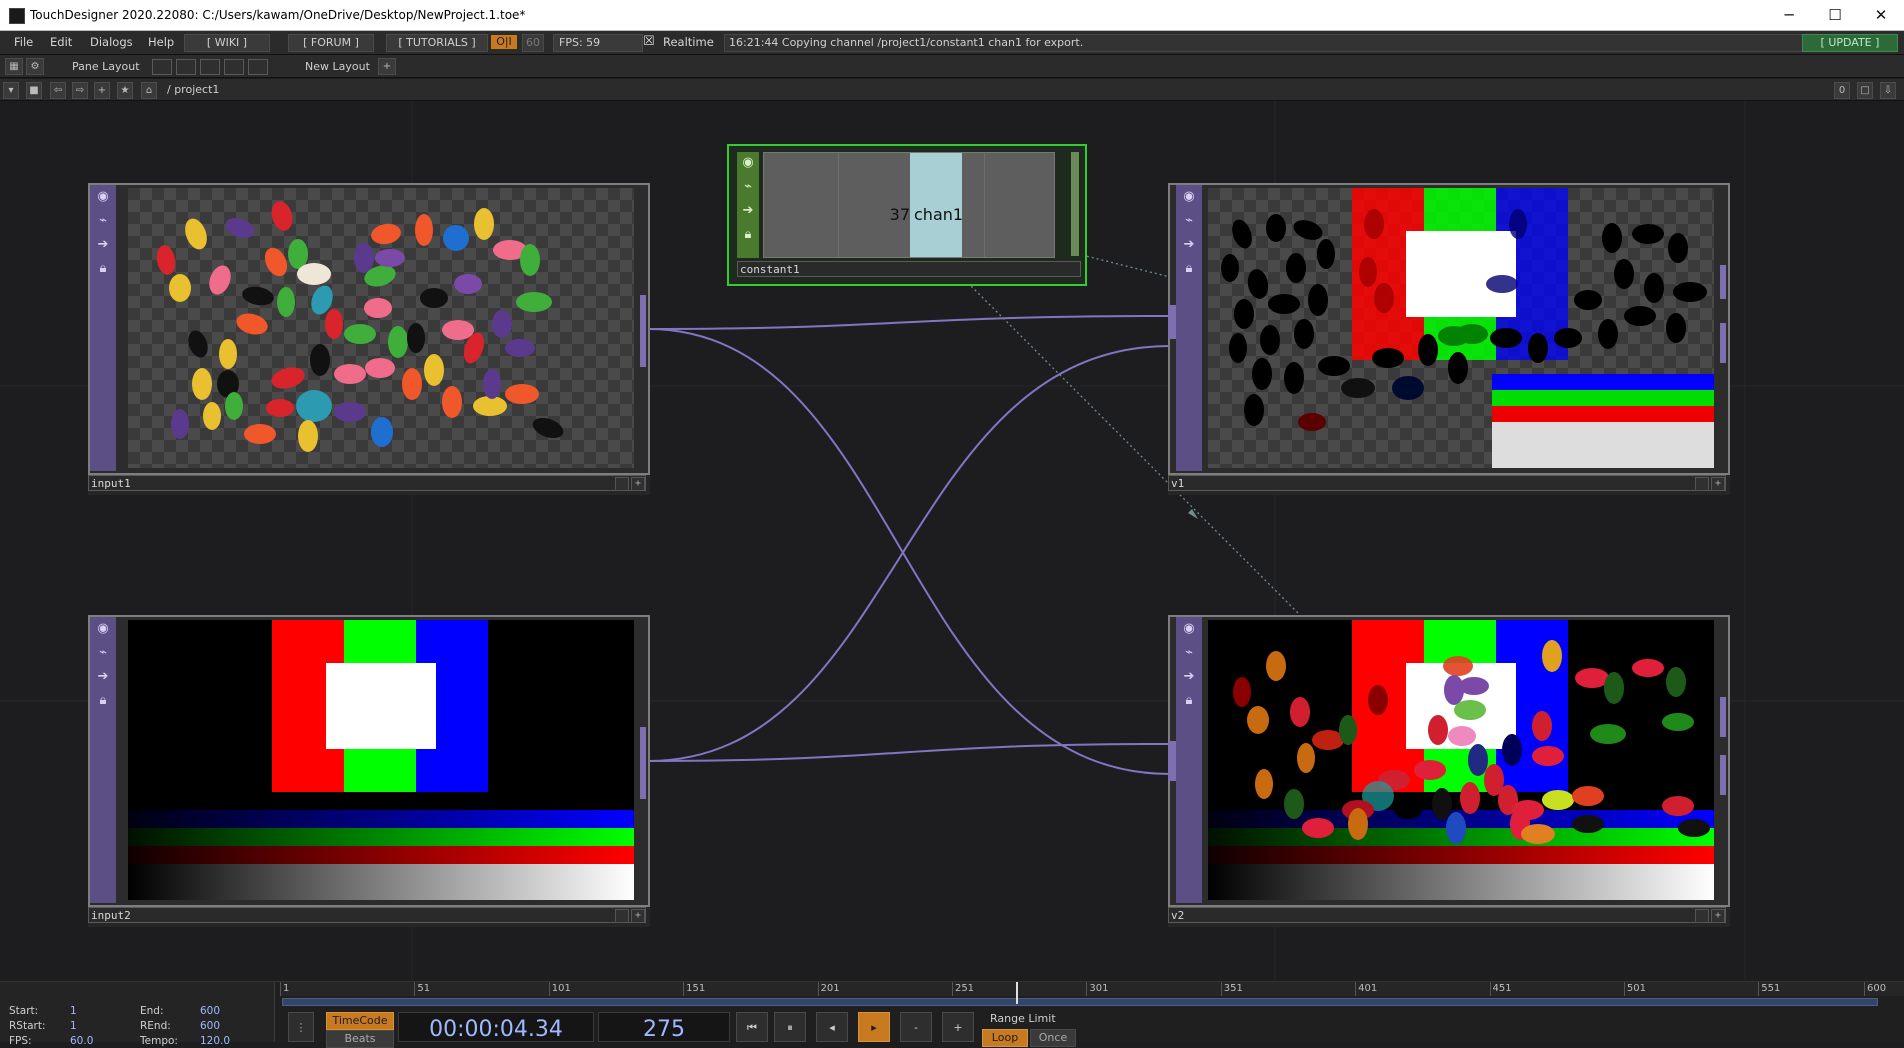  What do you see at coordinates (369, 339) in the screenshot?
I see `node-input1: ◉ ⌁ ➔ 🔒︎ input1 +` at bounding box center [369, 339].